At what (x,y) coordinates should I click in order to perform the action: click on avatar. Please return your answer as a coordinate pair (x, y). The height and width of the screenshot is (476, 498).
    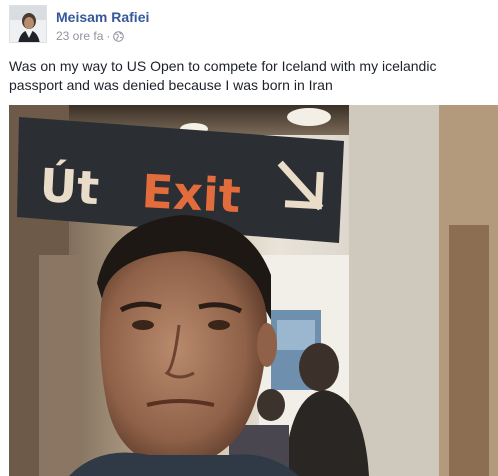
    Looking at the image, I should click on (28, 24).